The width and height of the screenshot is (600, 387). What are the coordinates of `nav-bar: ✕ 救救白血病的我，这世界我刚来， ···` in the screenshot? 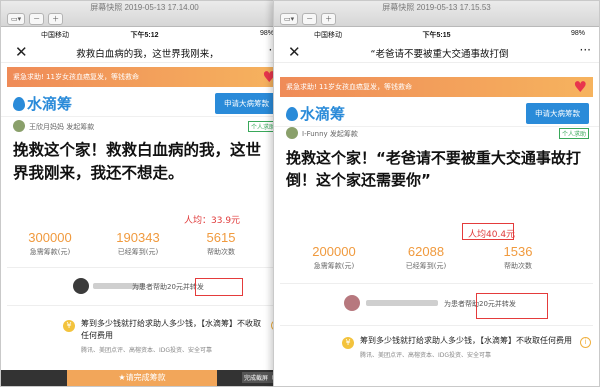 It's located at (144, 52).